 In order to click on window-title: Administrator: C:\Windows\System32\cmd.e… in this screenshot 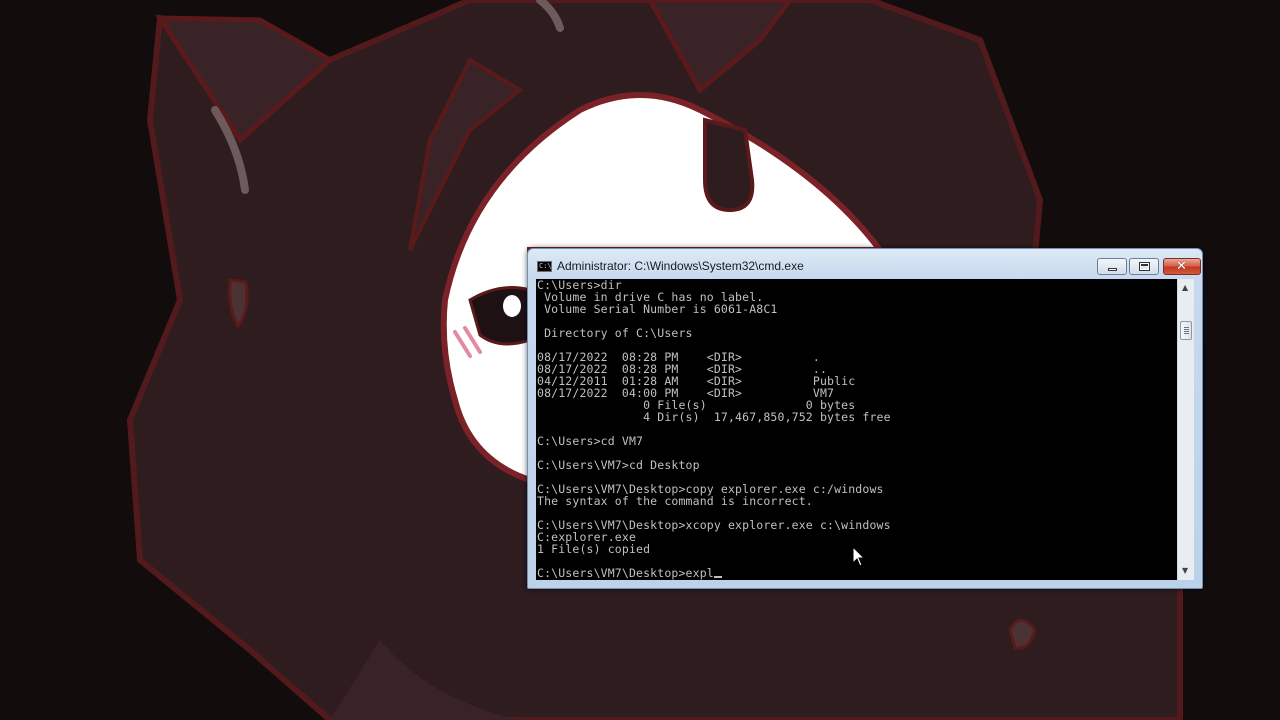, I will do `click(680, 266)`.